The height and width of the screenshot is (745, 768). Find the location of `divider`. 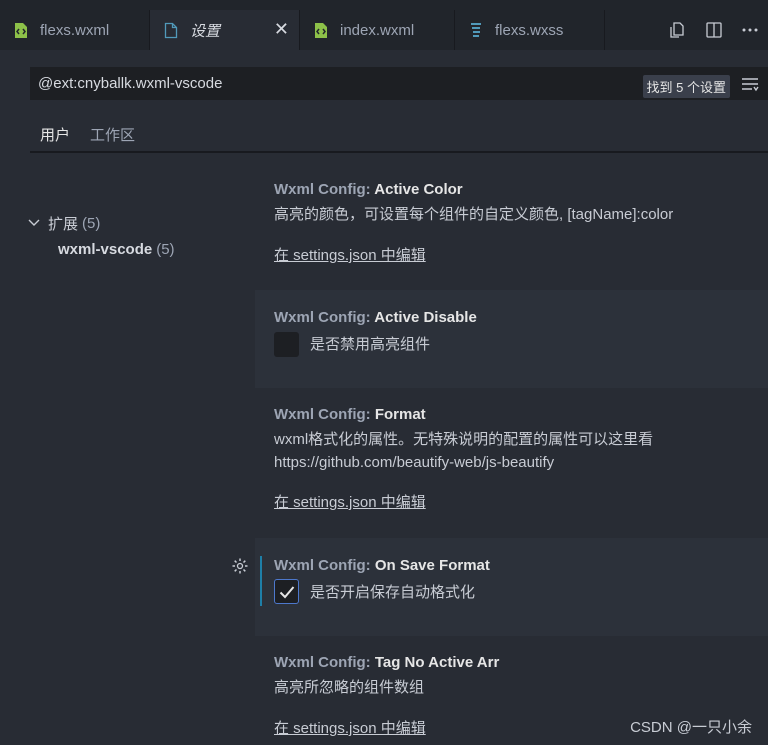

divider is located at coordinates (399, 152).